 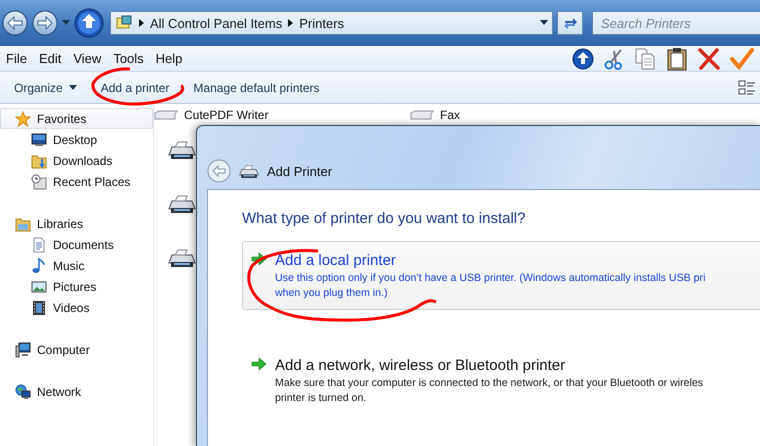 I want to click on toolbar-button: Add a printer, so click(x=135, y=87).